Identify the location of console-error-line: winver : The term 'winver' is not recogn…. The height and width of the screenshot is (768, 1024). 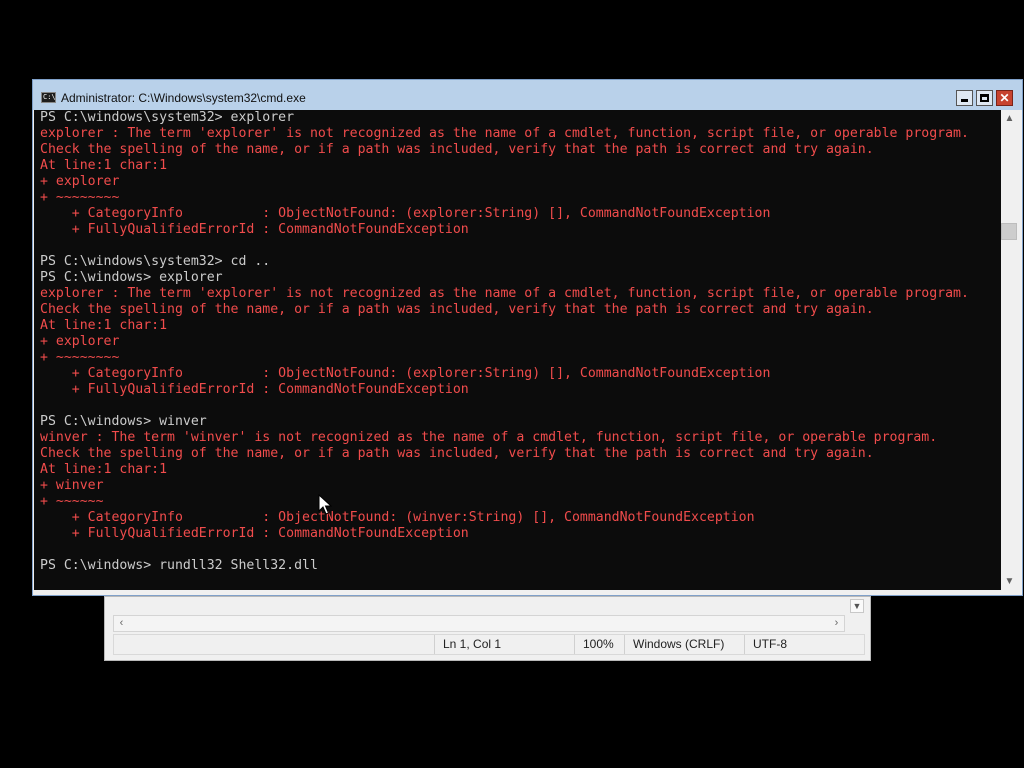
(489, 437).